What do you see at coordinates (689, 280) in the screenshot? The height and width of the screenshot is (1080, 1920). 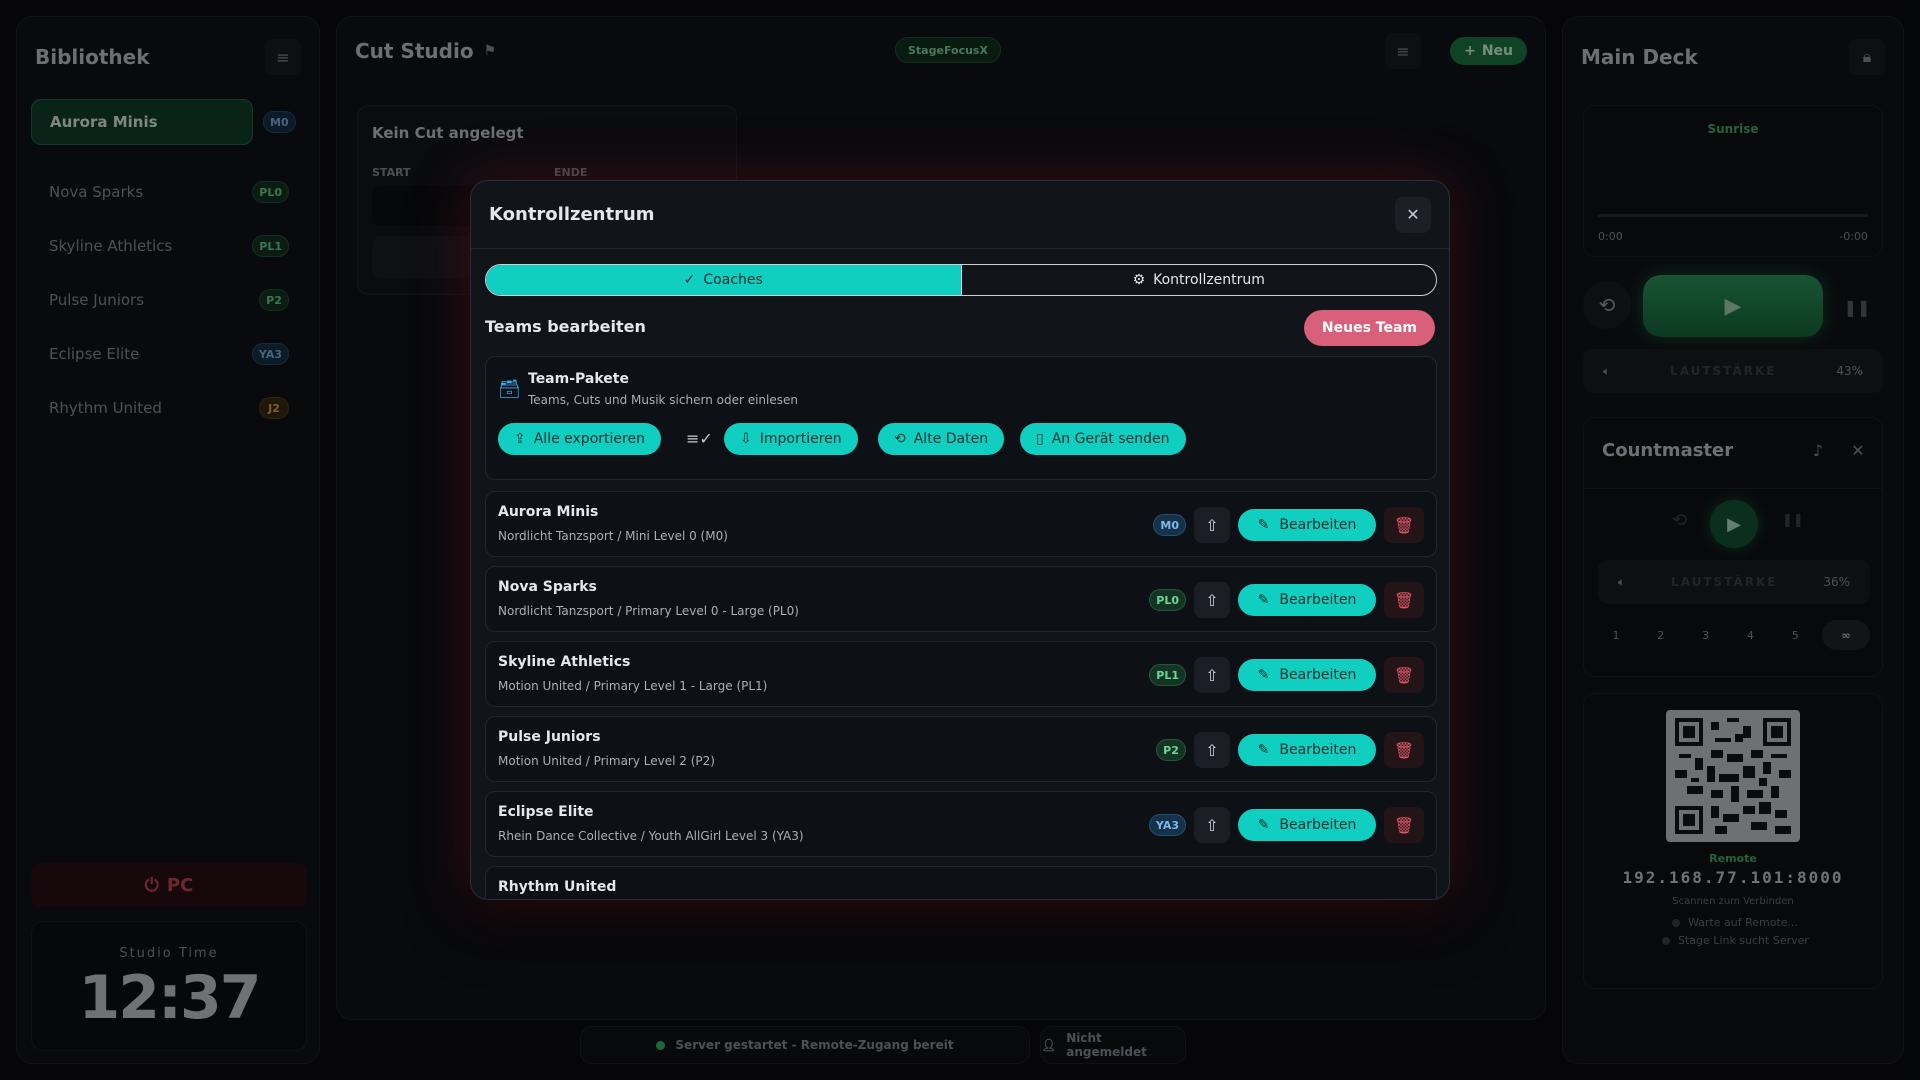 I see `check-icon: ✓` at bounding box center [689, 280].